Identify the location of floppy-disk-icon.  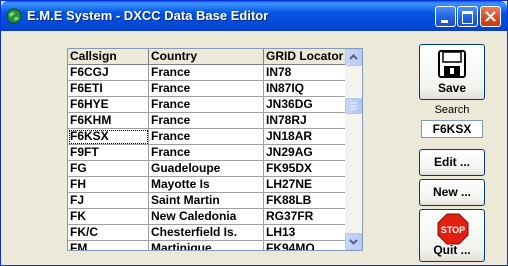
(452, 64).